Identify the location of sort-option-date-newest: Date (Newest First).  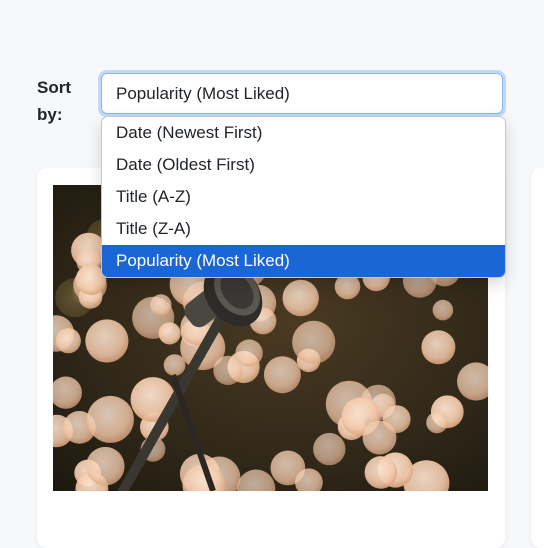
(303, 133).